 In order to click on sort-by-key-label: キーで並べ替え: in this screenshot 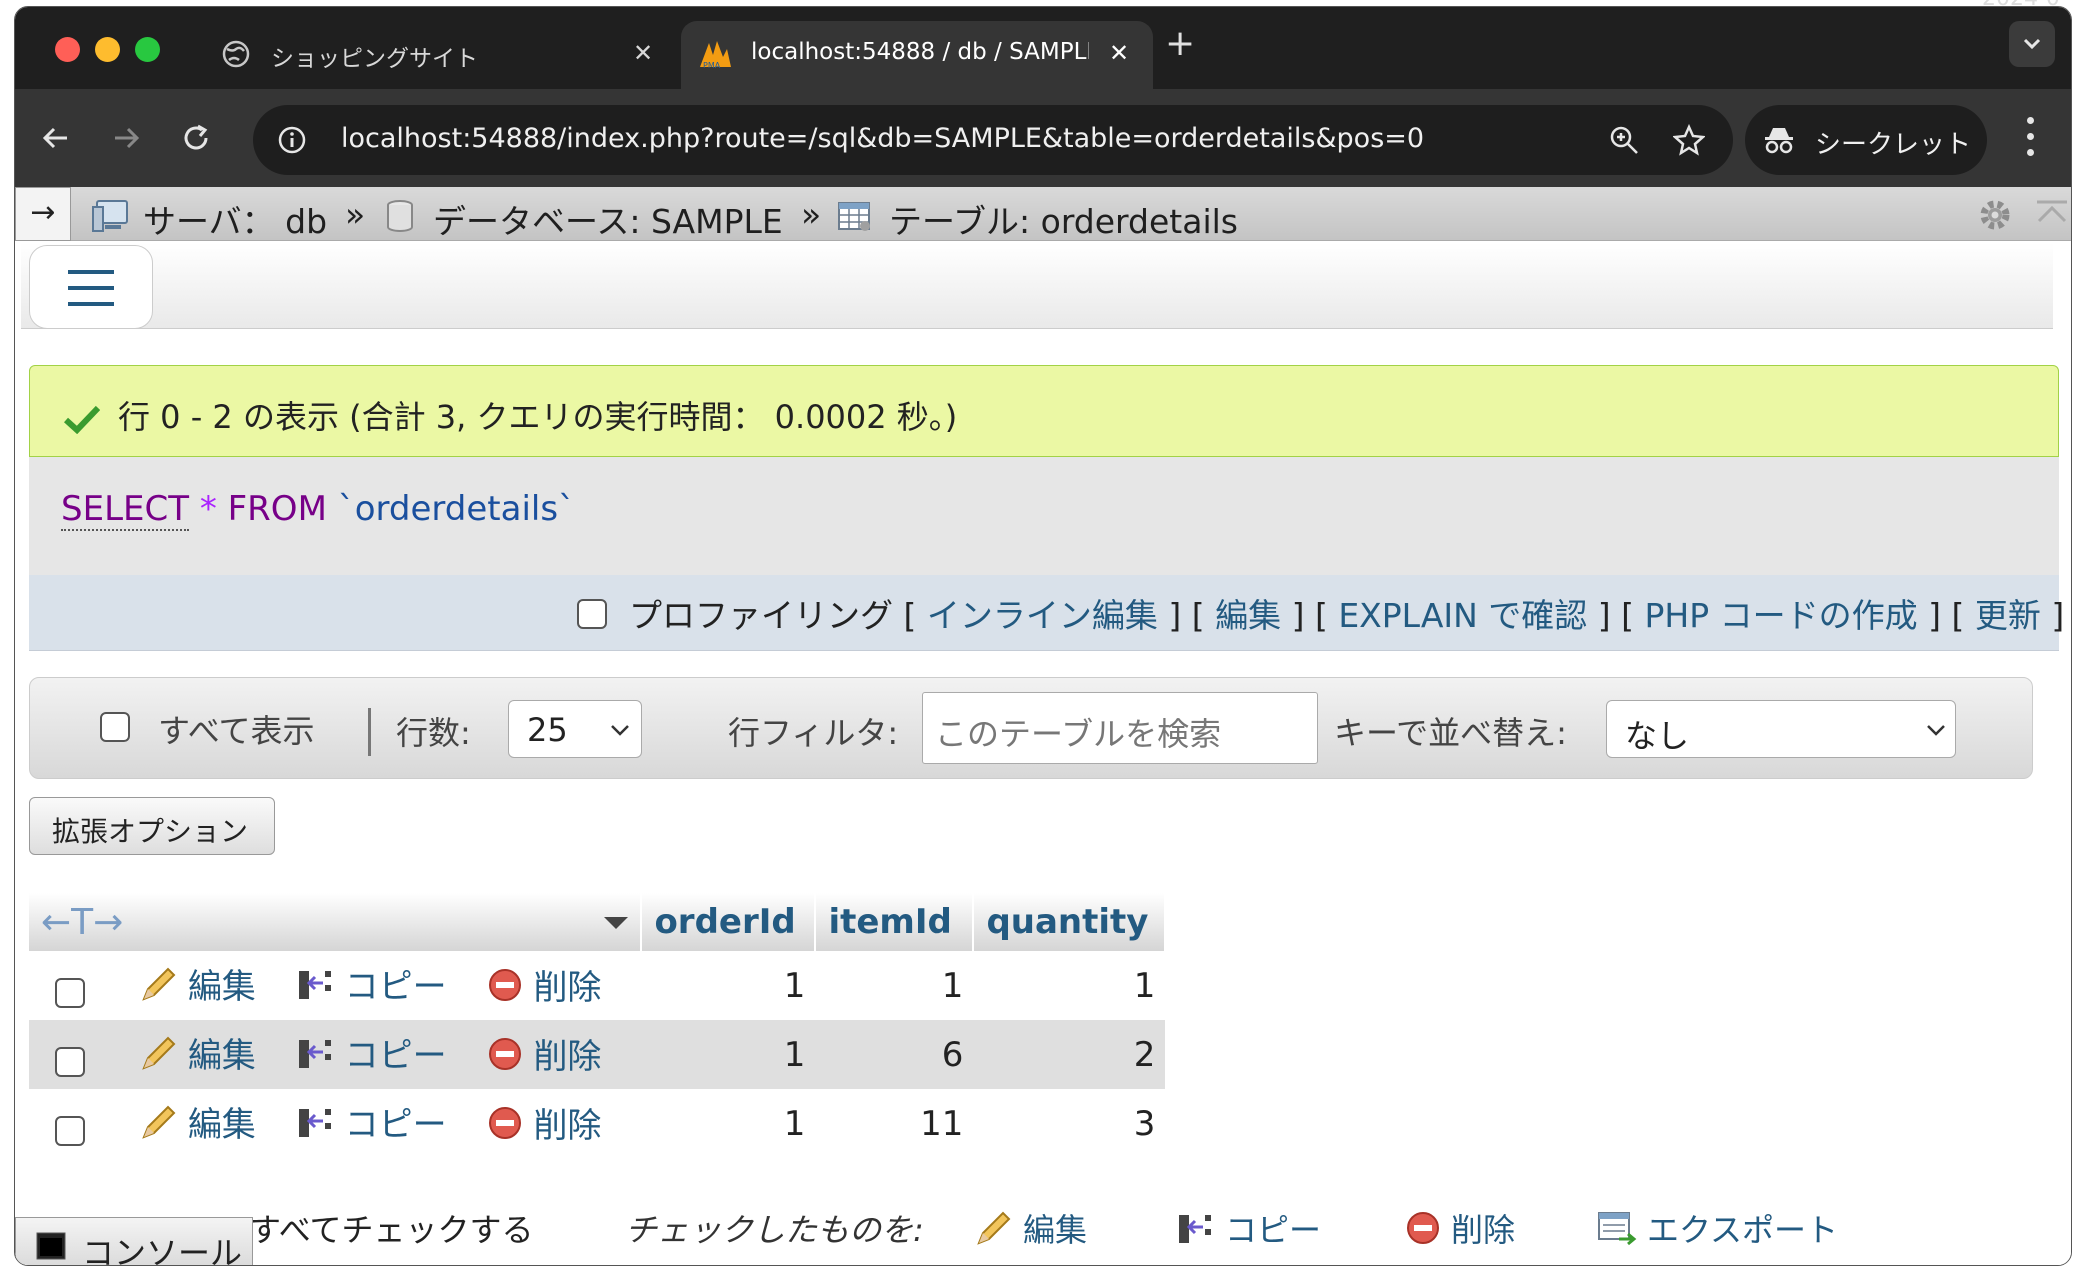, I will do `click(1450, 733)`.